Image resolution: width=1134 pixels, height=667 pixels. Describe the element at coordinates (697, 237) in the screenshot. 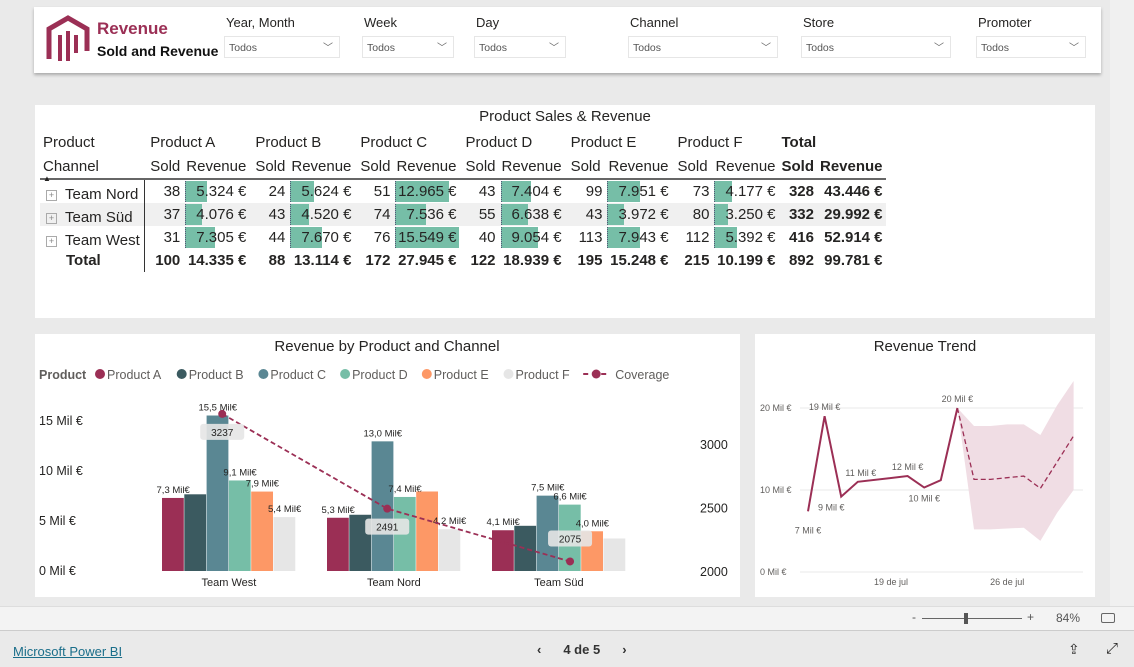

I see `sold-cell: 112` at that location.